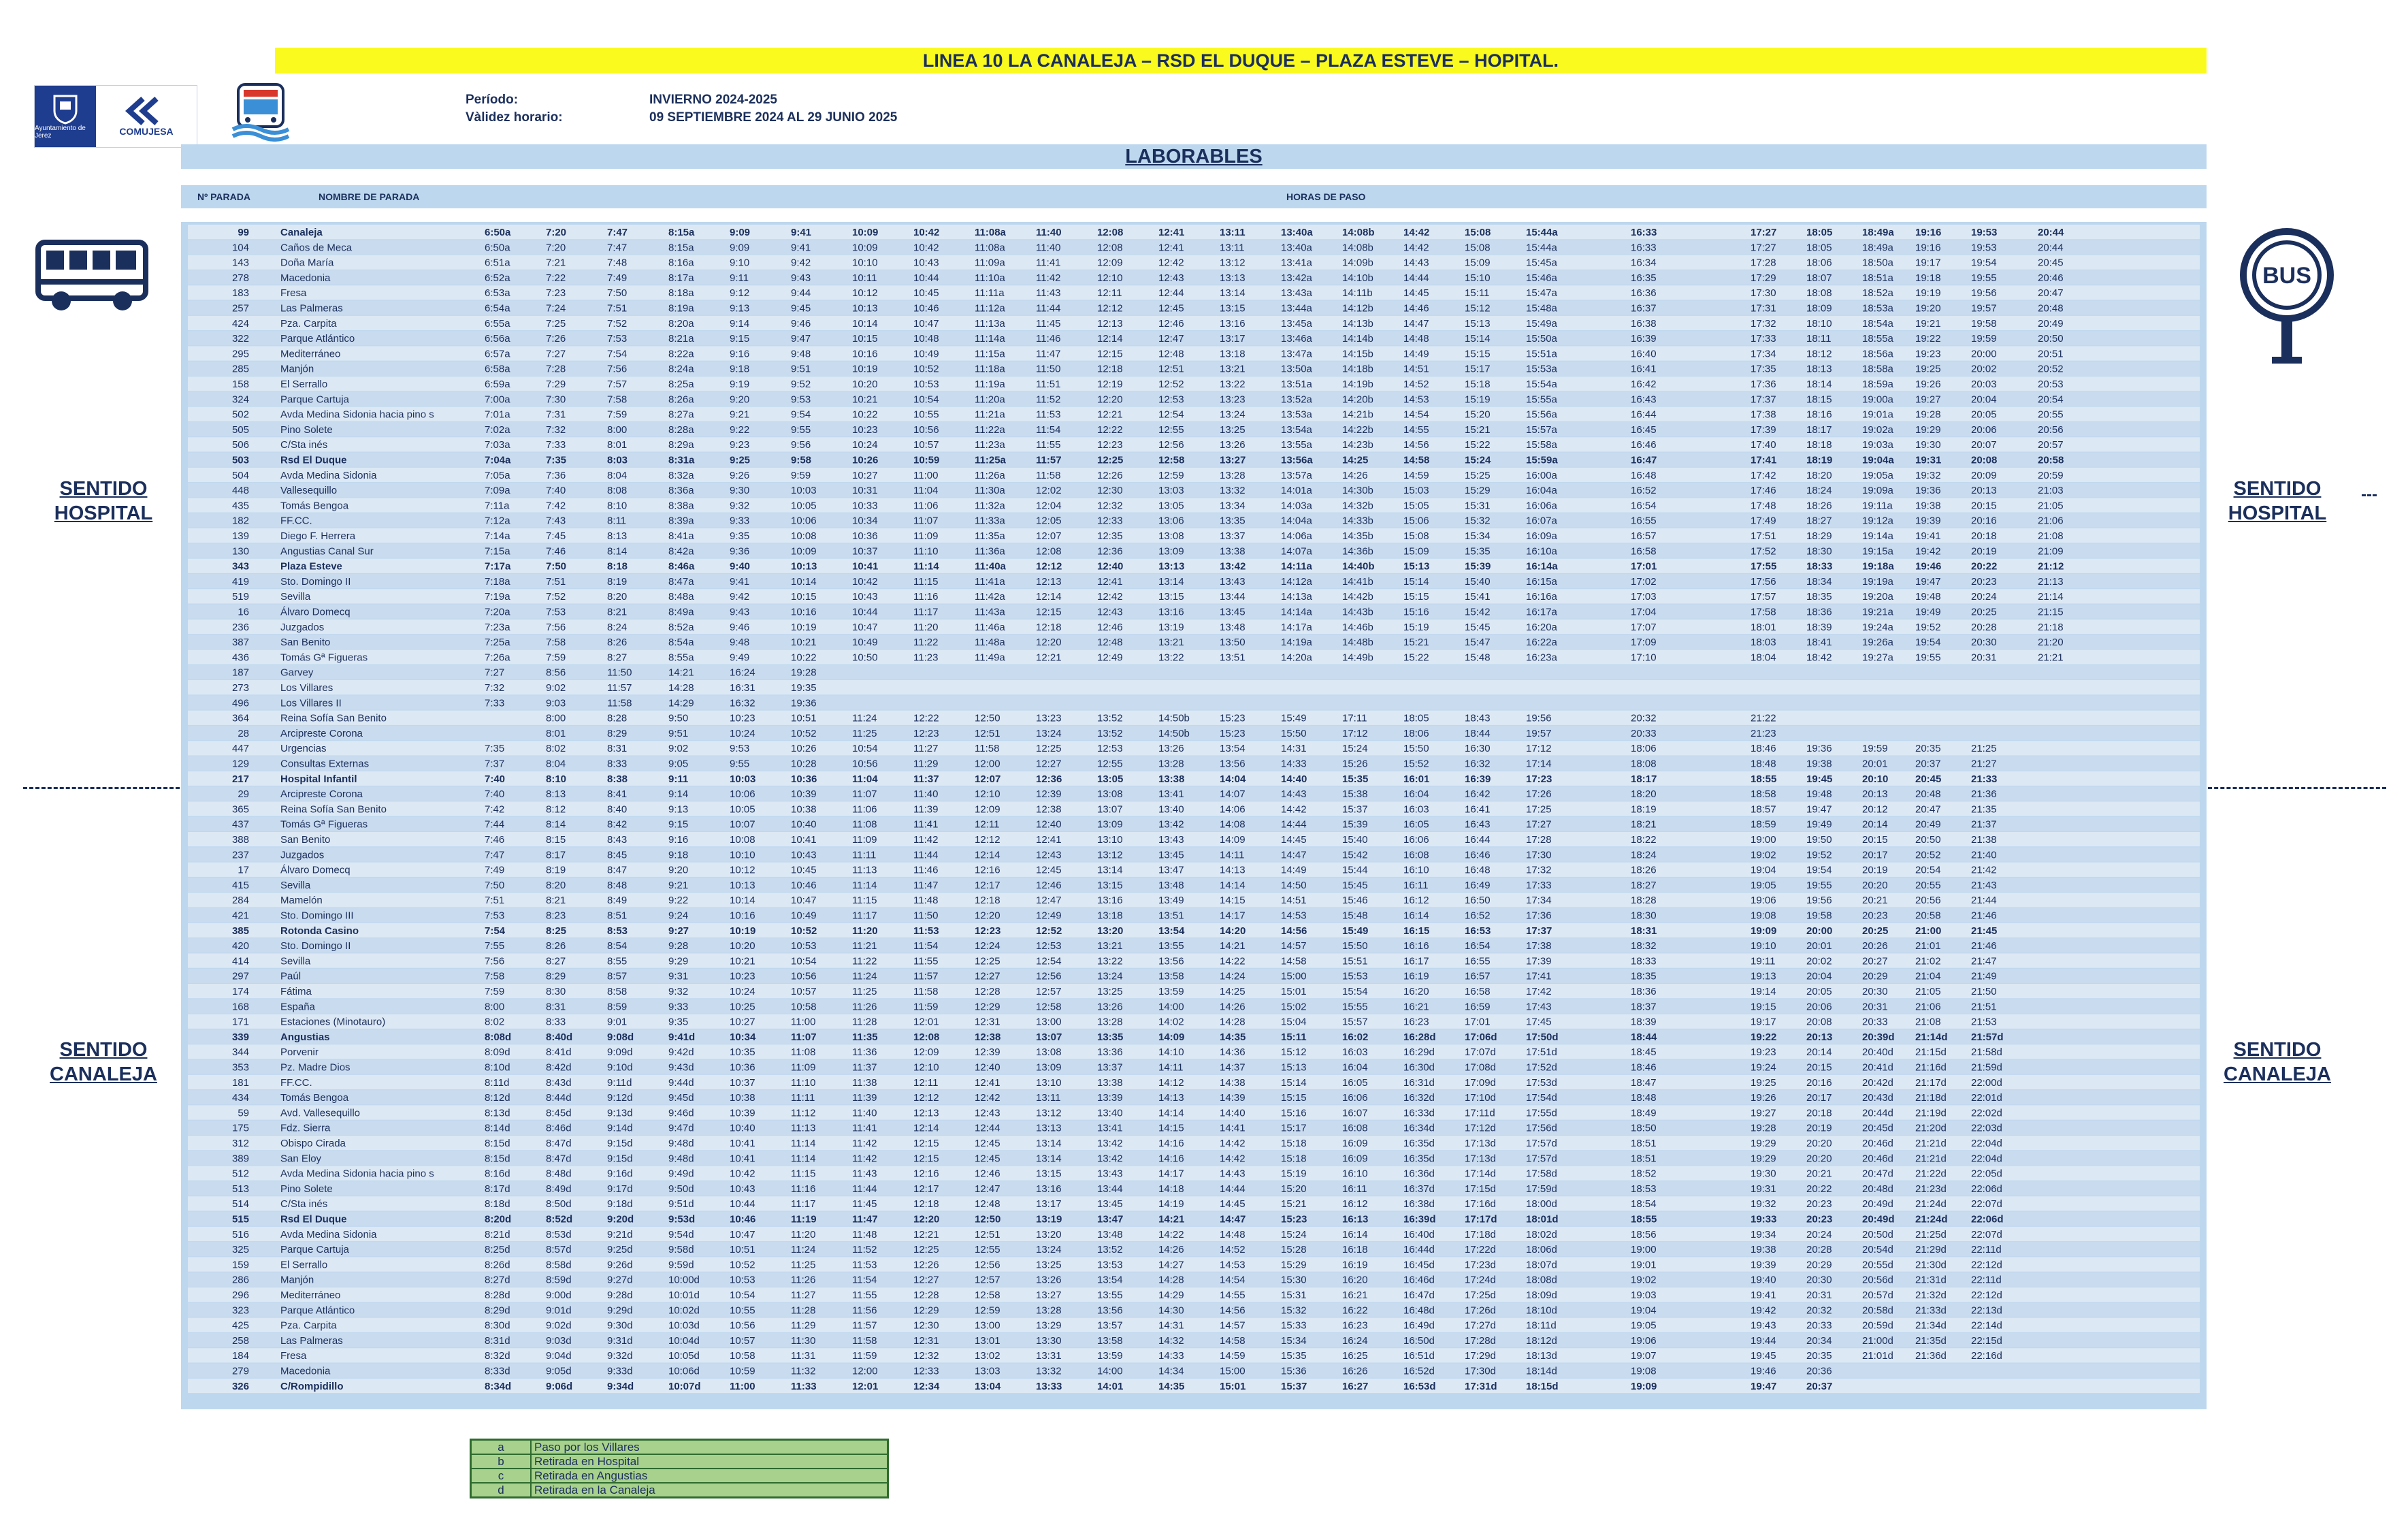  I want to click on time-cell: 12:20, so click(1049, 643).